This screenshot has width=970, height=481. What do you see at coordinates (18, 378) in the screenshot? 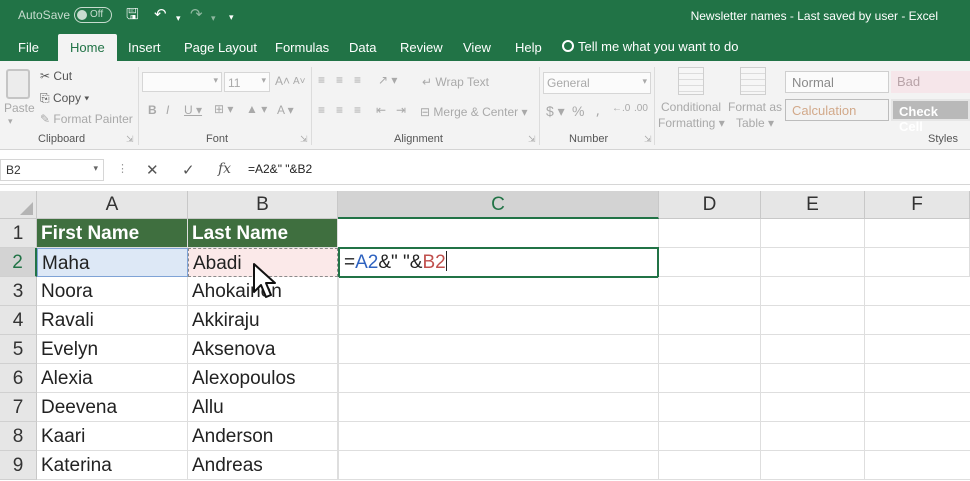
I see `row-header-6: 6` at bounding box center [18, 378].